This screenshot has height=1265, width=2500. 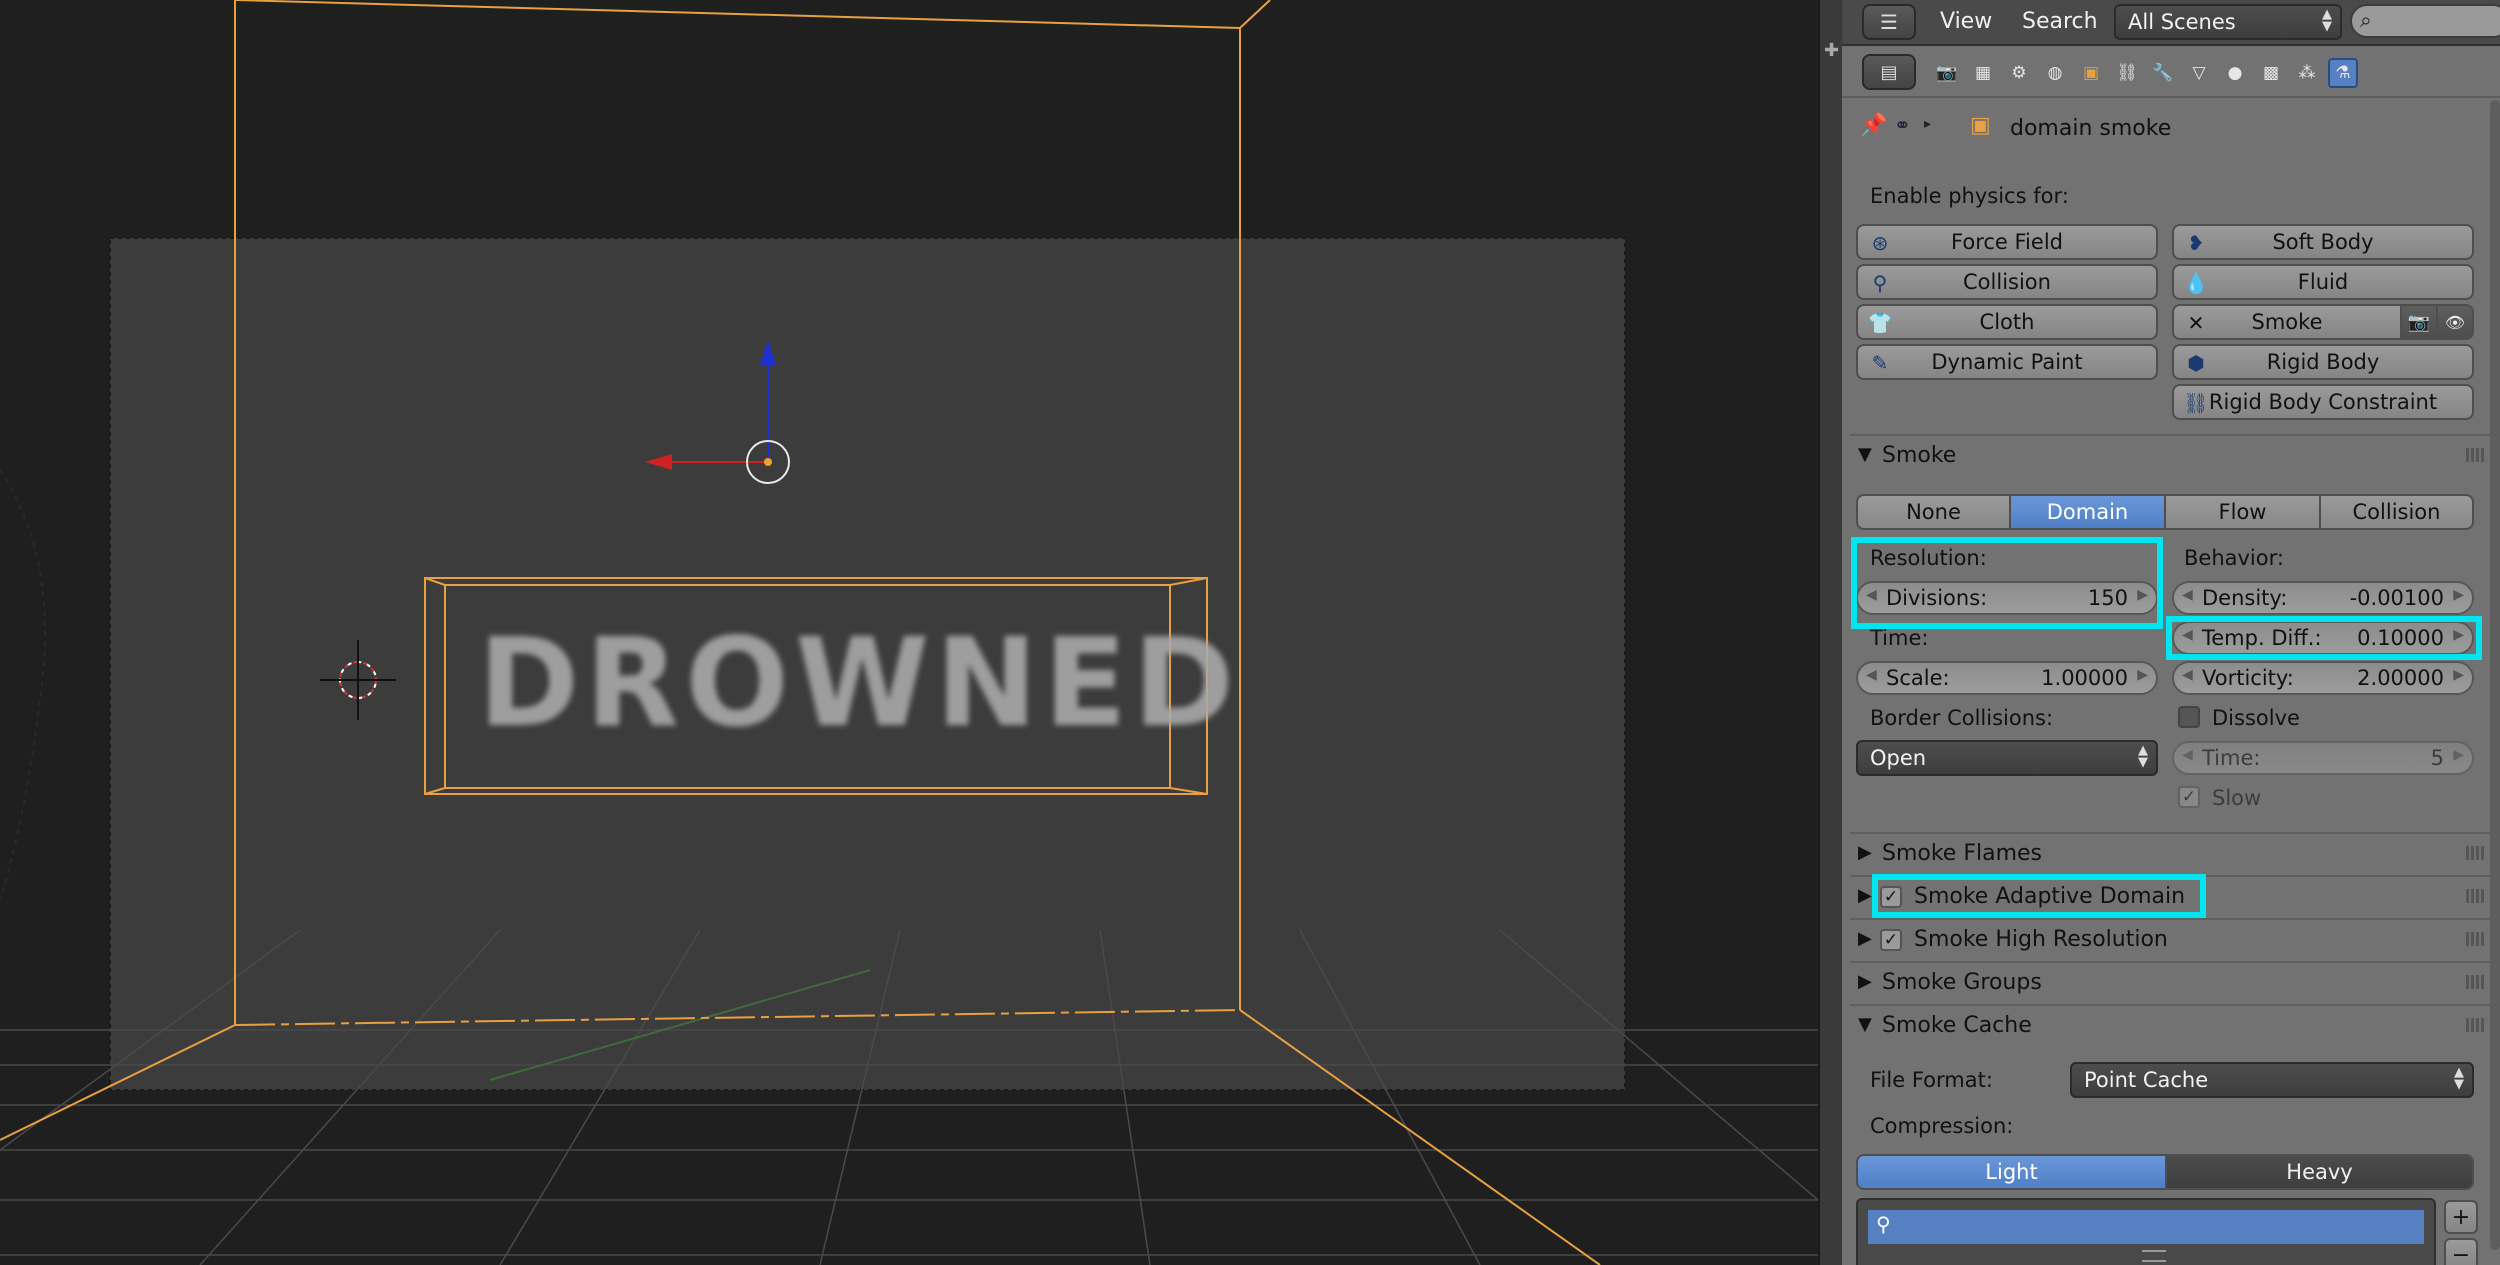 What do you see at coordinates (2242, 512) in the screenshot?
I see `smoke-tab-flow: Flow` at bounding box center [2242, 512].